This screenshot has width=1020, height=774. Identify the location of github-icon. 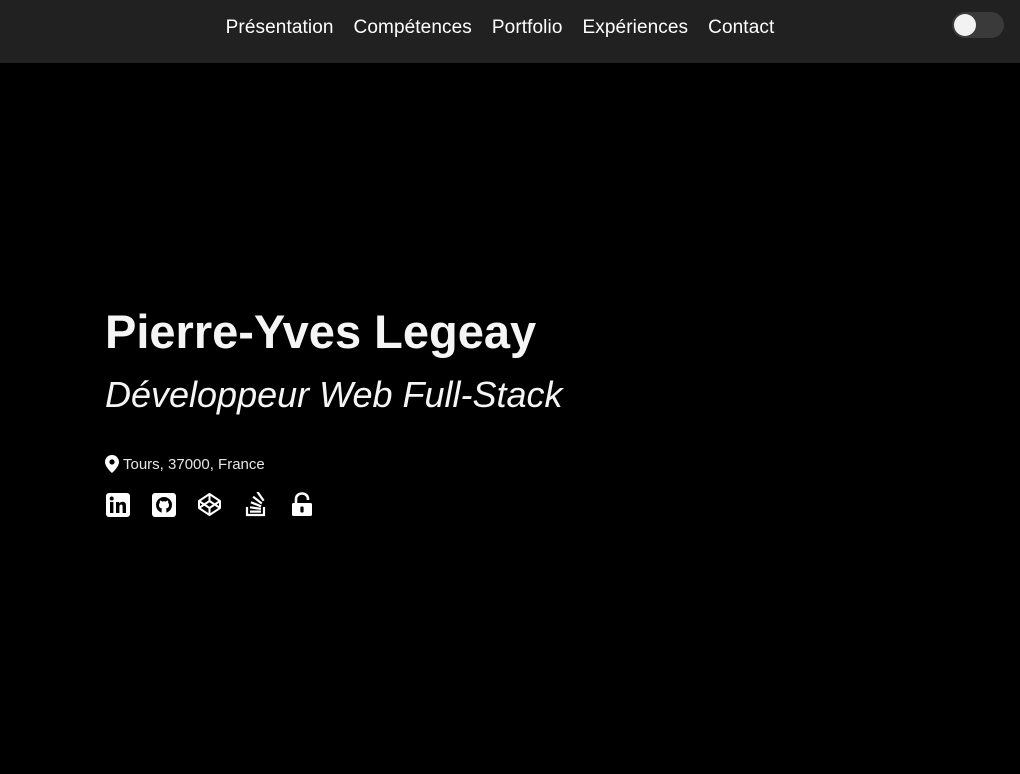
(163, 504).